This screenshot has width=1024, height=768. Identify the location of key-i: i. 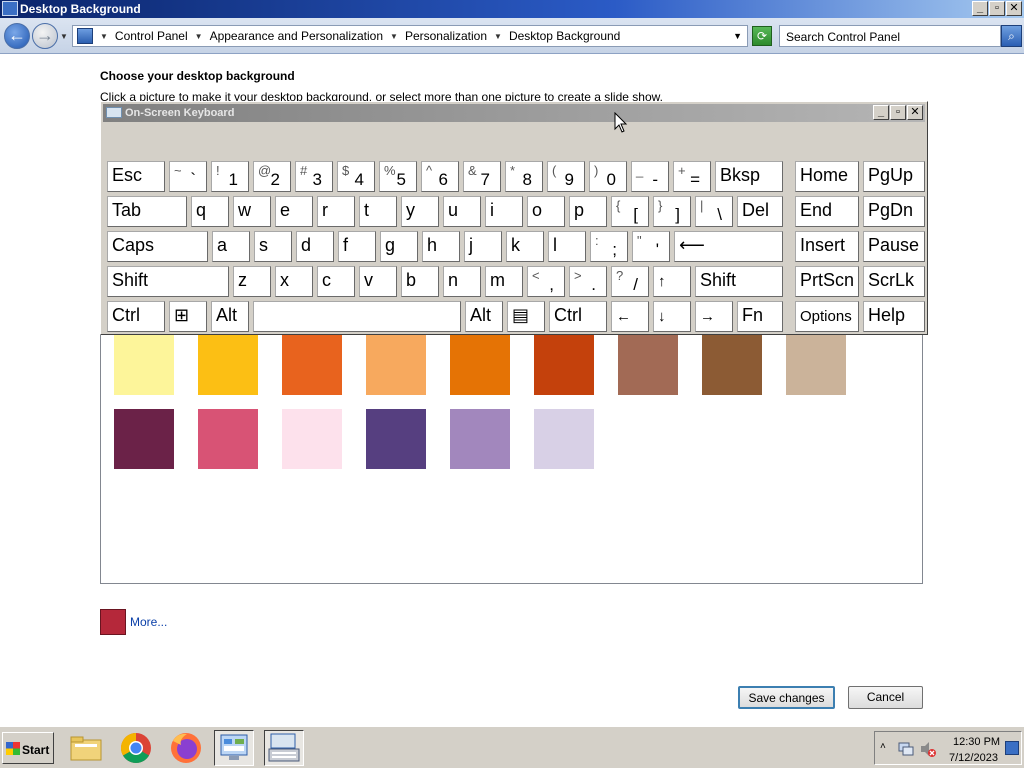
(504, 211).